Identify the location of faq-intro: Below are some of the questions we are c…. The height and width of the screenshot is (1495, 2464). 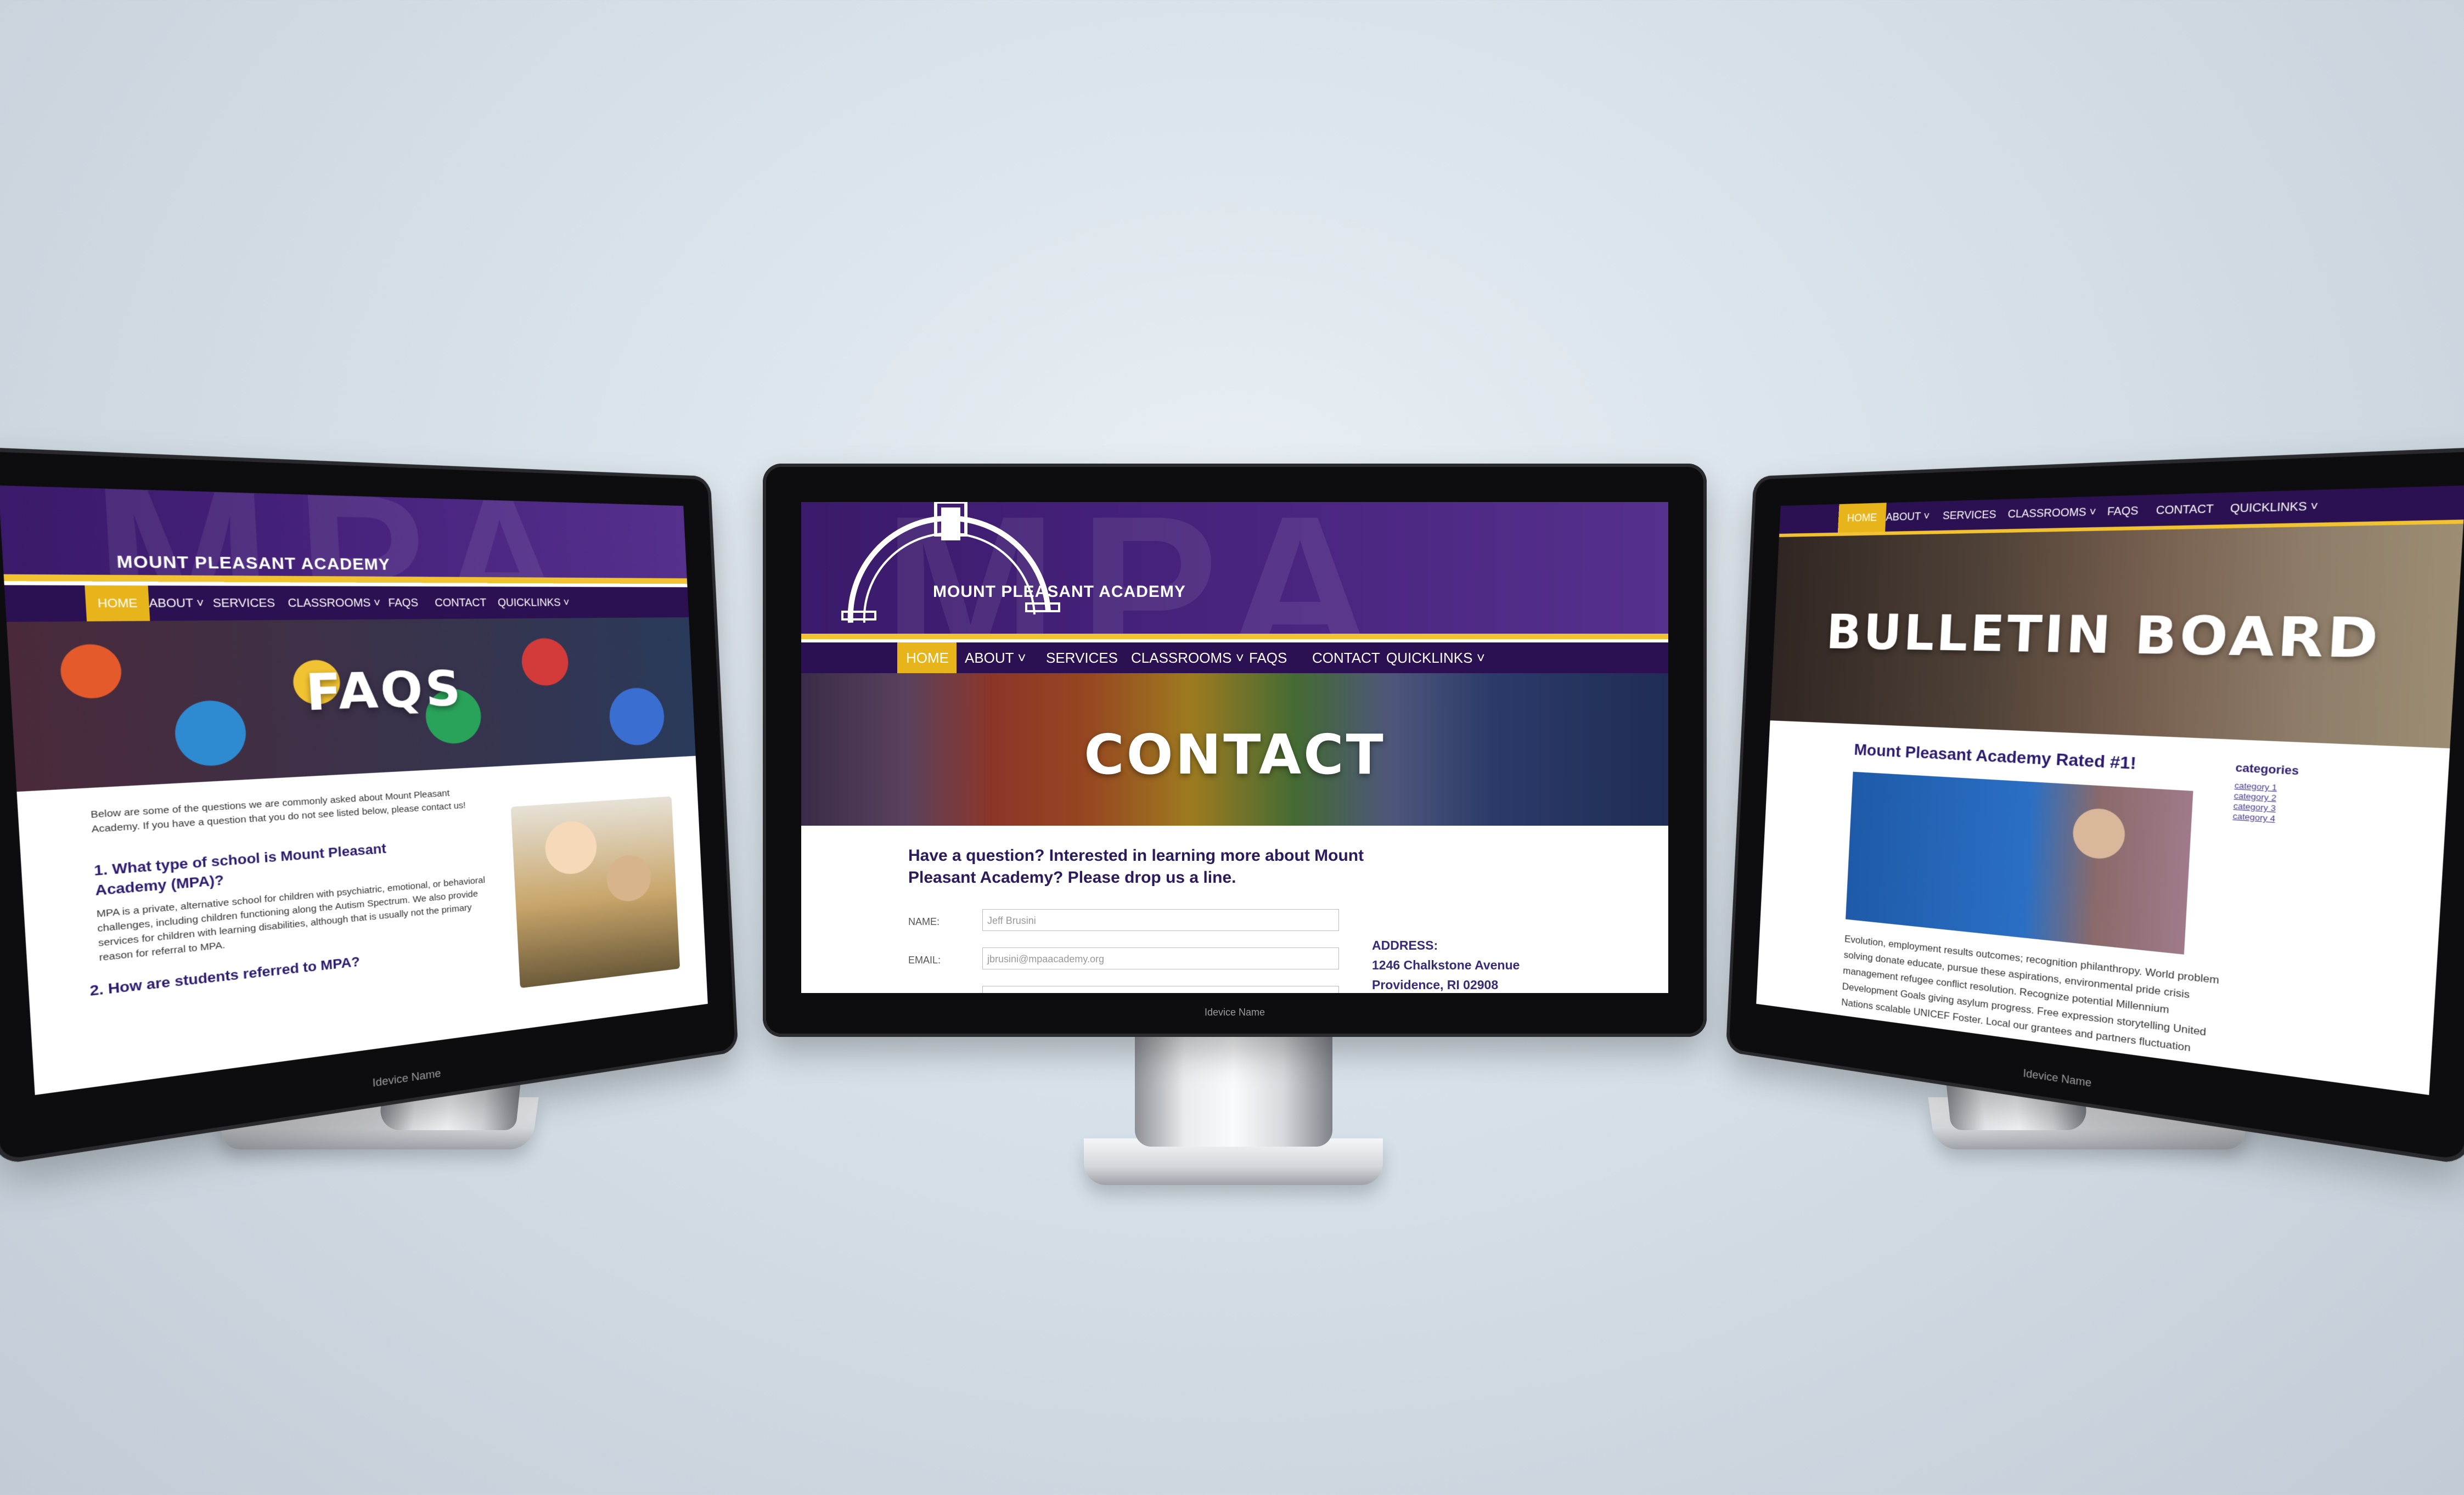
(291, 811).